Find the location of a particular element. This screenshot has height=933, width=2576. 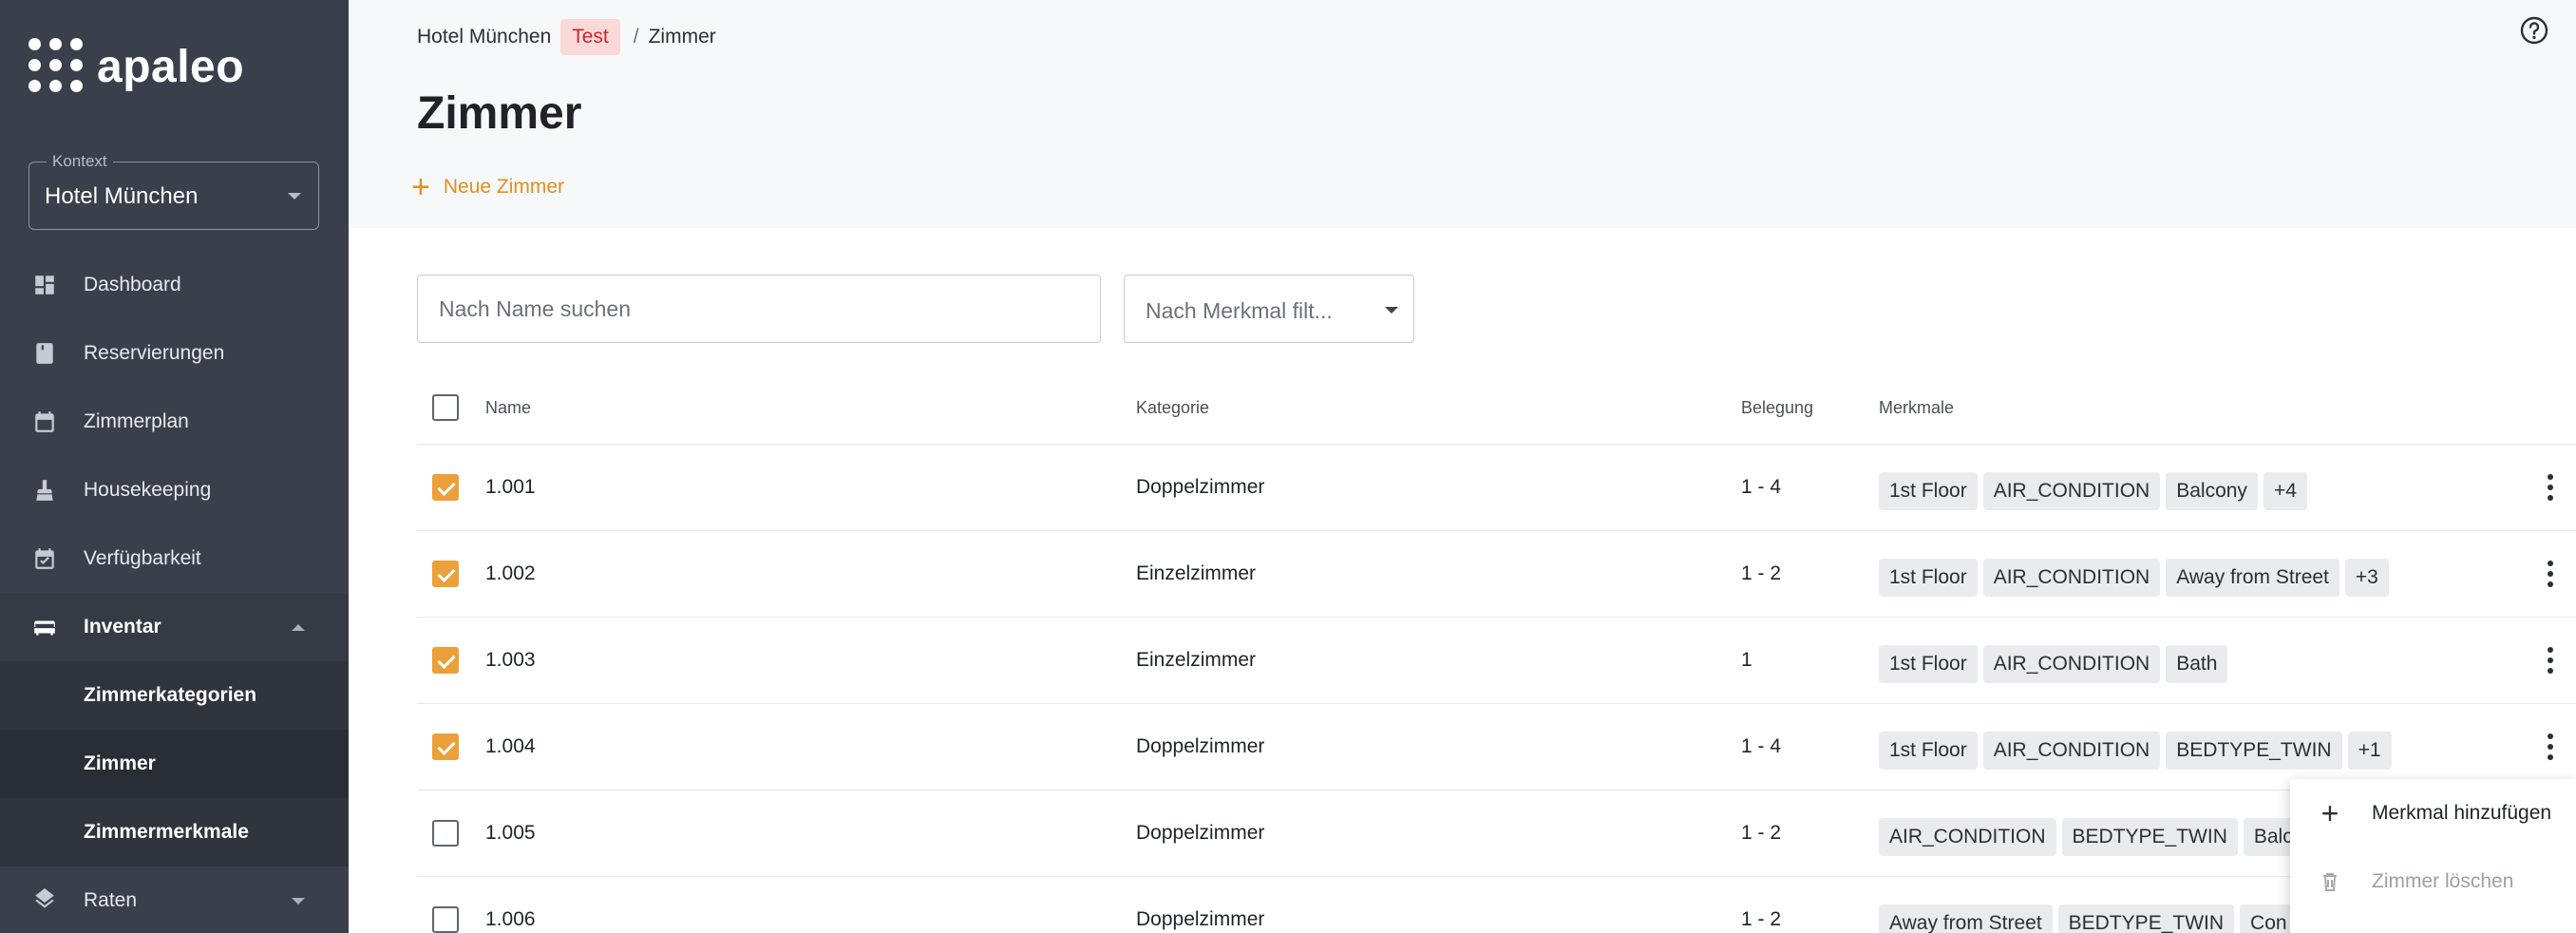

room-name: 1.005 is located at coordinates (510, 833).